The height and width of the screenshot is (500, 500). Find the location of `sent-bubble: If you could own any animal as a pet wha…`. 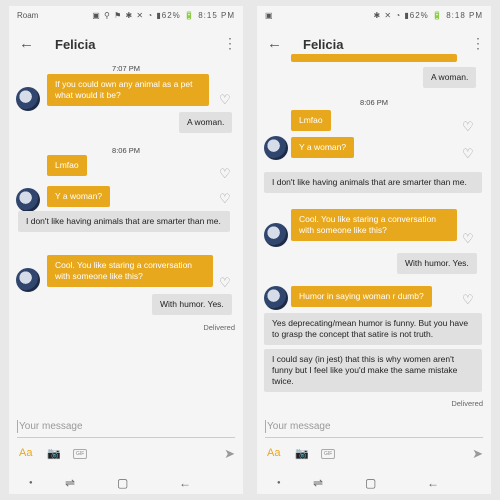

sent-bubble: If you could own any animal as a pet wha… is located at coordinates (128, 90).